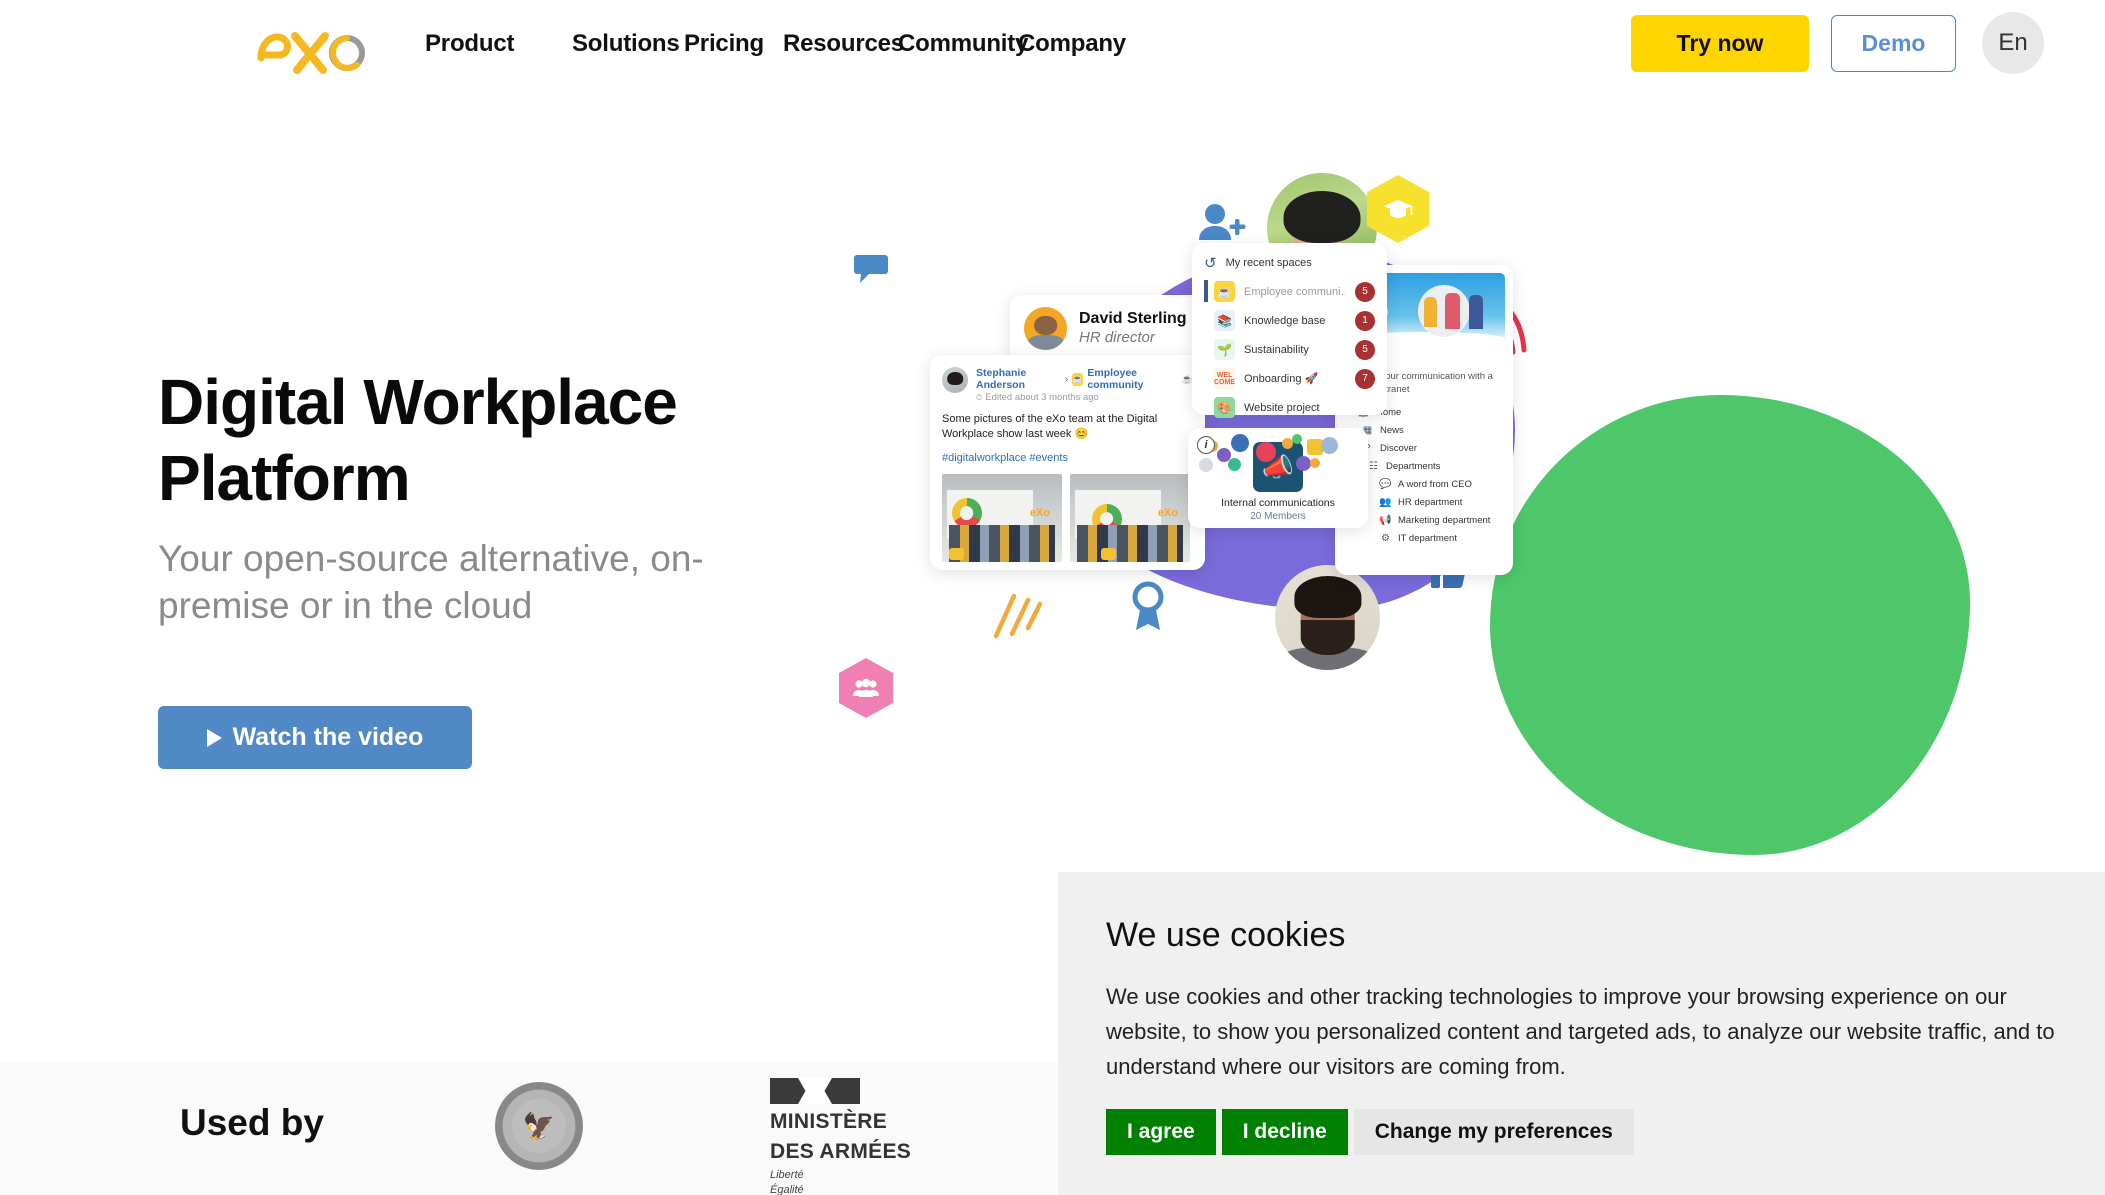  Describe the element at coordinates (1133, 319) in the screenshot. I see `person-name: David Sterling` at that location.